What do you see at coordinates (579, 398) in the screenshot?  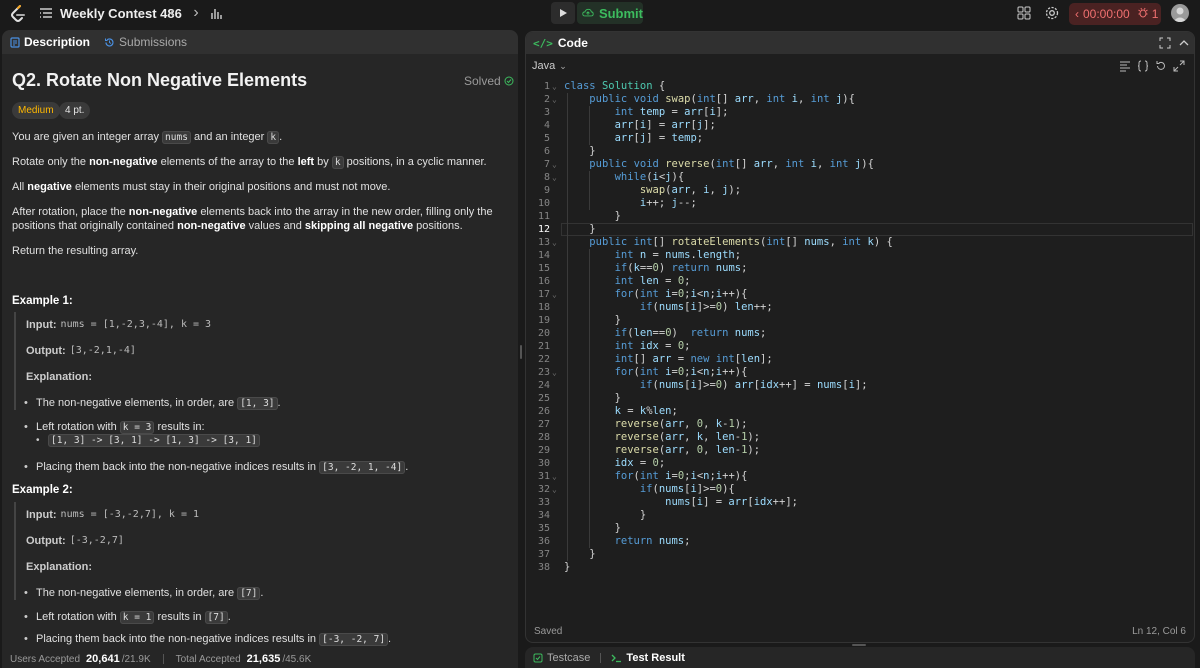 I see `code-line: 25 }` at bounding box center [579, 398].